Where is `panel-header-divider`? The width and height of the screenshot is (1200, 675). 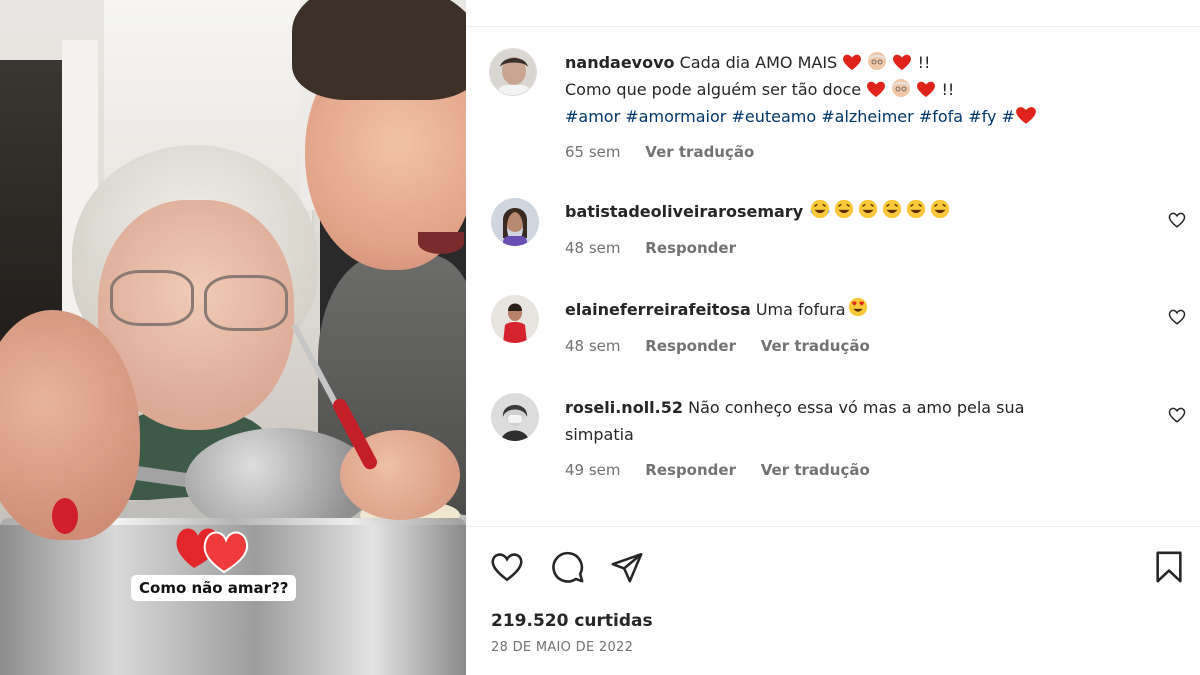 panel-header-divider is located at coordinates (833, 26).